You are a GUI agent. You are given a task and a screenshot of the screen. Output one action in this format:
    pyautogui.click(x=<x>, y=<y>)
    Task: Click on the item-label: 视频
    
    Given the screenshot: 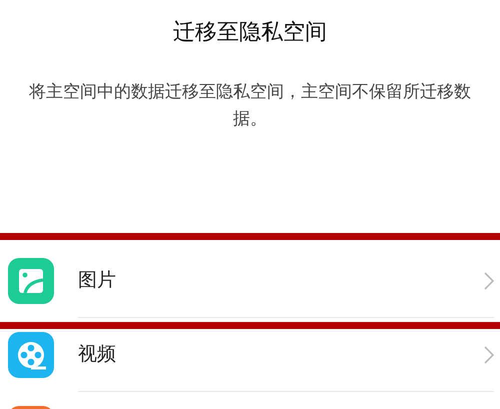 What is the action you would take?
    pyautogui.click(x=97, y=355)
    